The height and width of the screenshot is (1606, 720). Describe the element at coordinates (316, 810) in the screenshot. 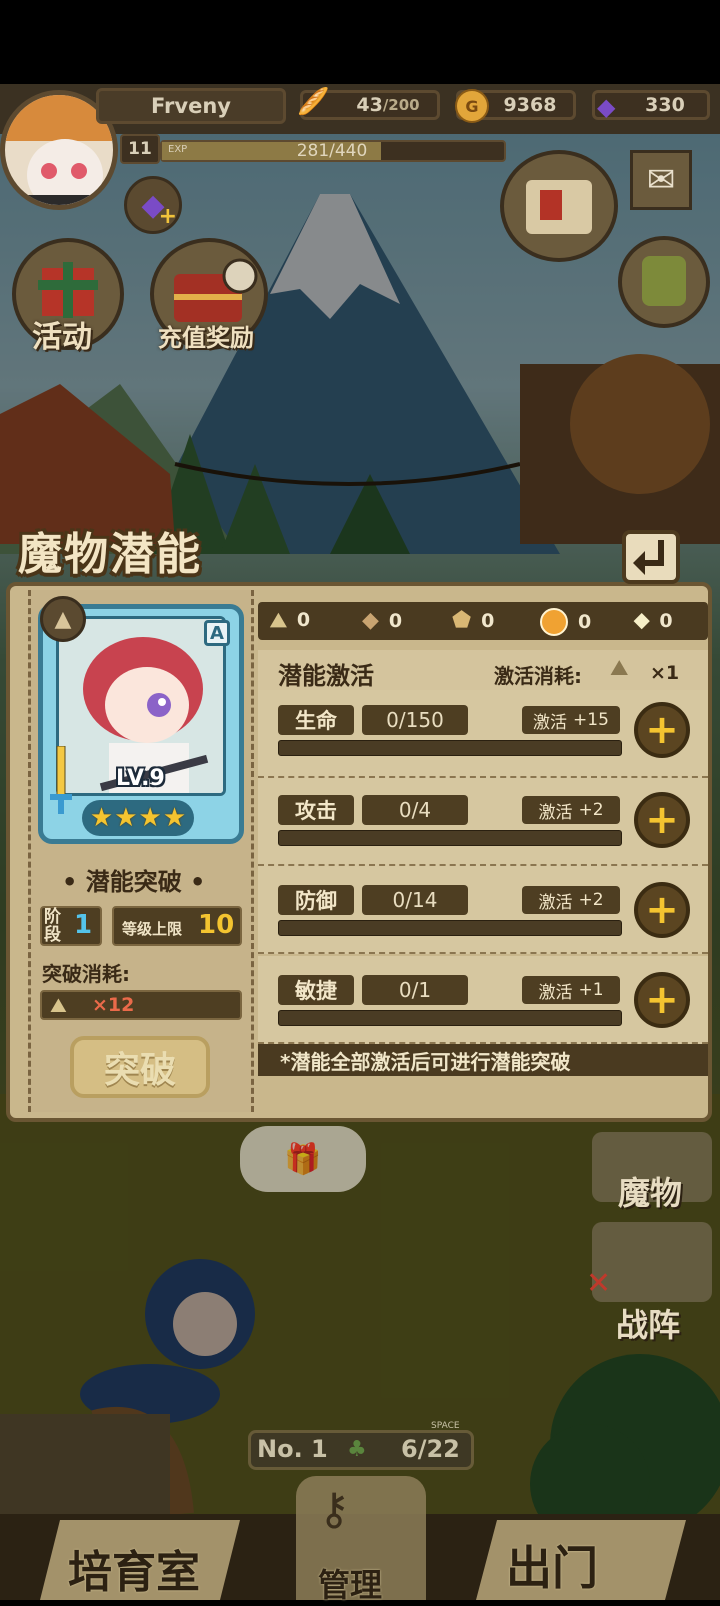

I see `stat-name: 攻击` at that location.